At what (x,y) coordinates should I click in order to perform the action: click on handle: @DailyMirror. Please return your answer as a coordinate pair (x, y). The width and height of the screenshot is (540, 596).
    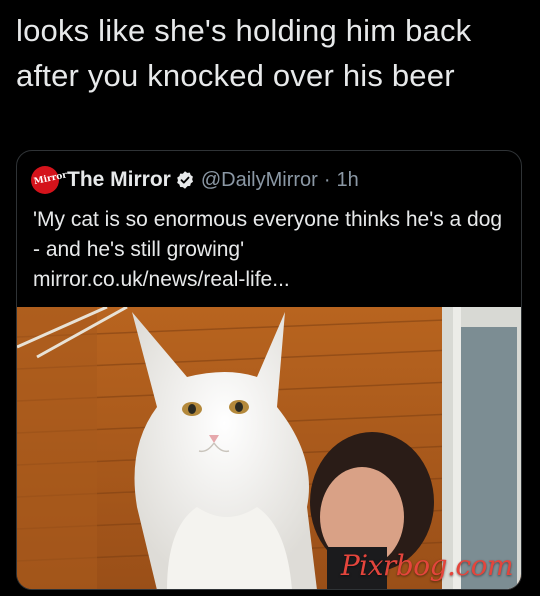
    Looking at the image, I should click on (259, 180).